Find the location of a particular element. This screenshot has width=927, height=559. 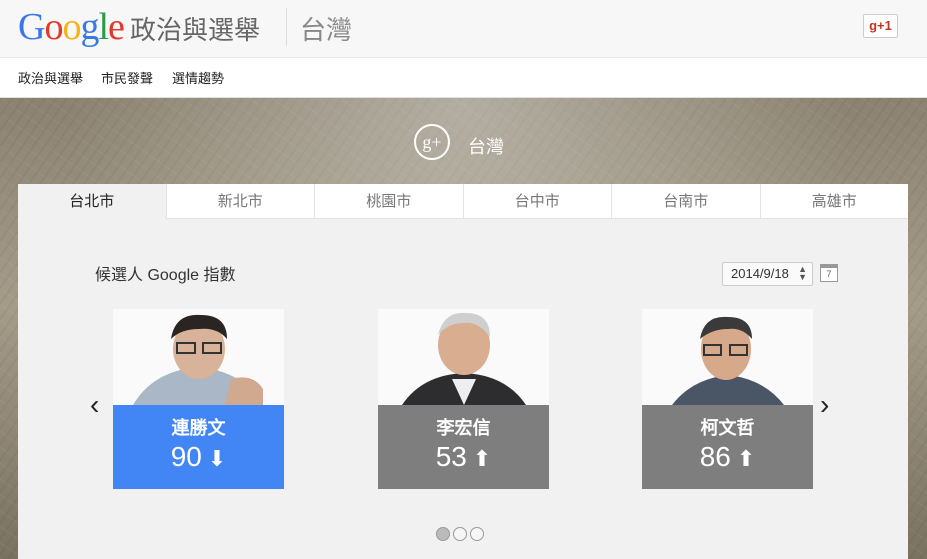

region-title: 台灣 is located at coordinates (326, 30).